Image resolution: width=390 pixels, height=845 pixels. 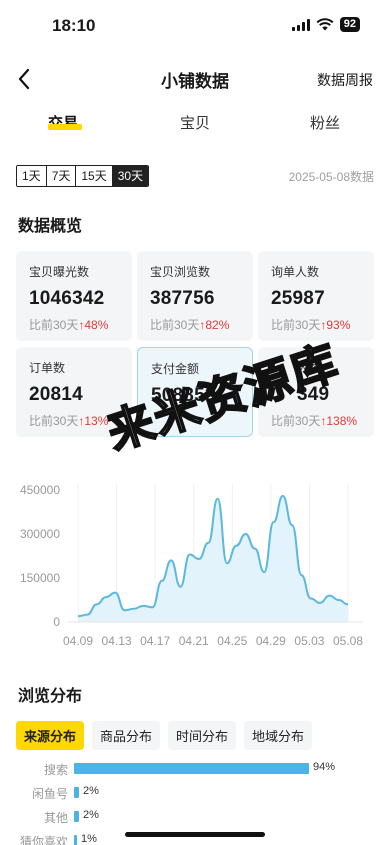 What do you see at coordinates (271, 641) in the screenshot?
I see `x-tick-label: 04.29` at bounding box center [271, 641].